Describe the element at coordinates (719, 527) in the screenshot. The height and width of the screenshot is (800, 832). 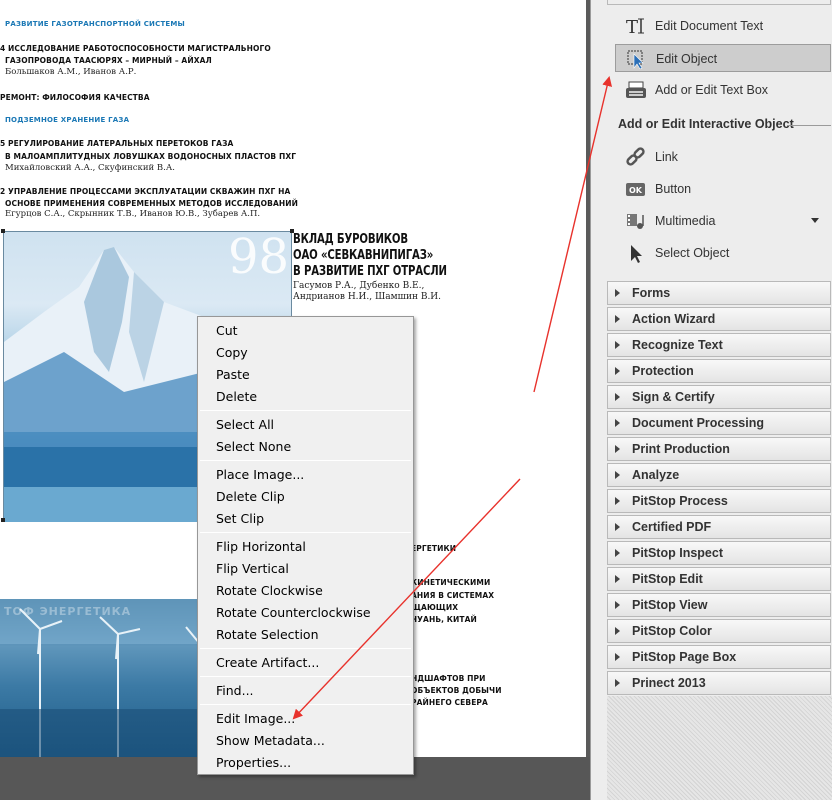
I see `panel-certified-pdf: Certified PDF` at that location.